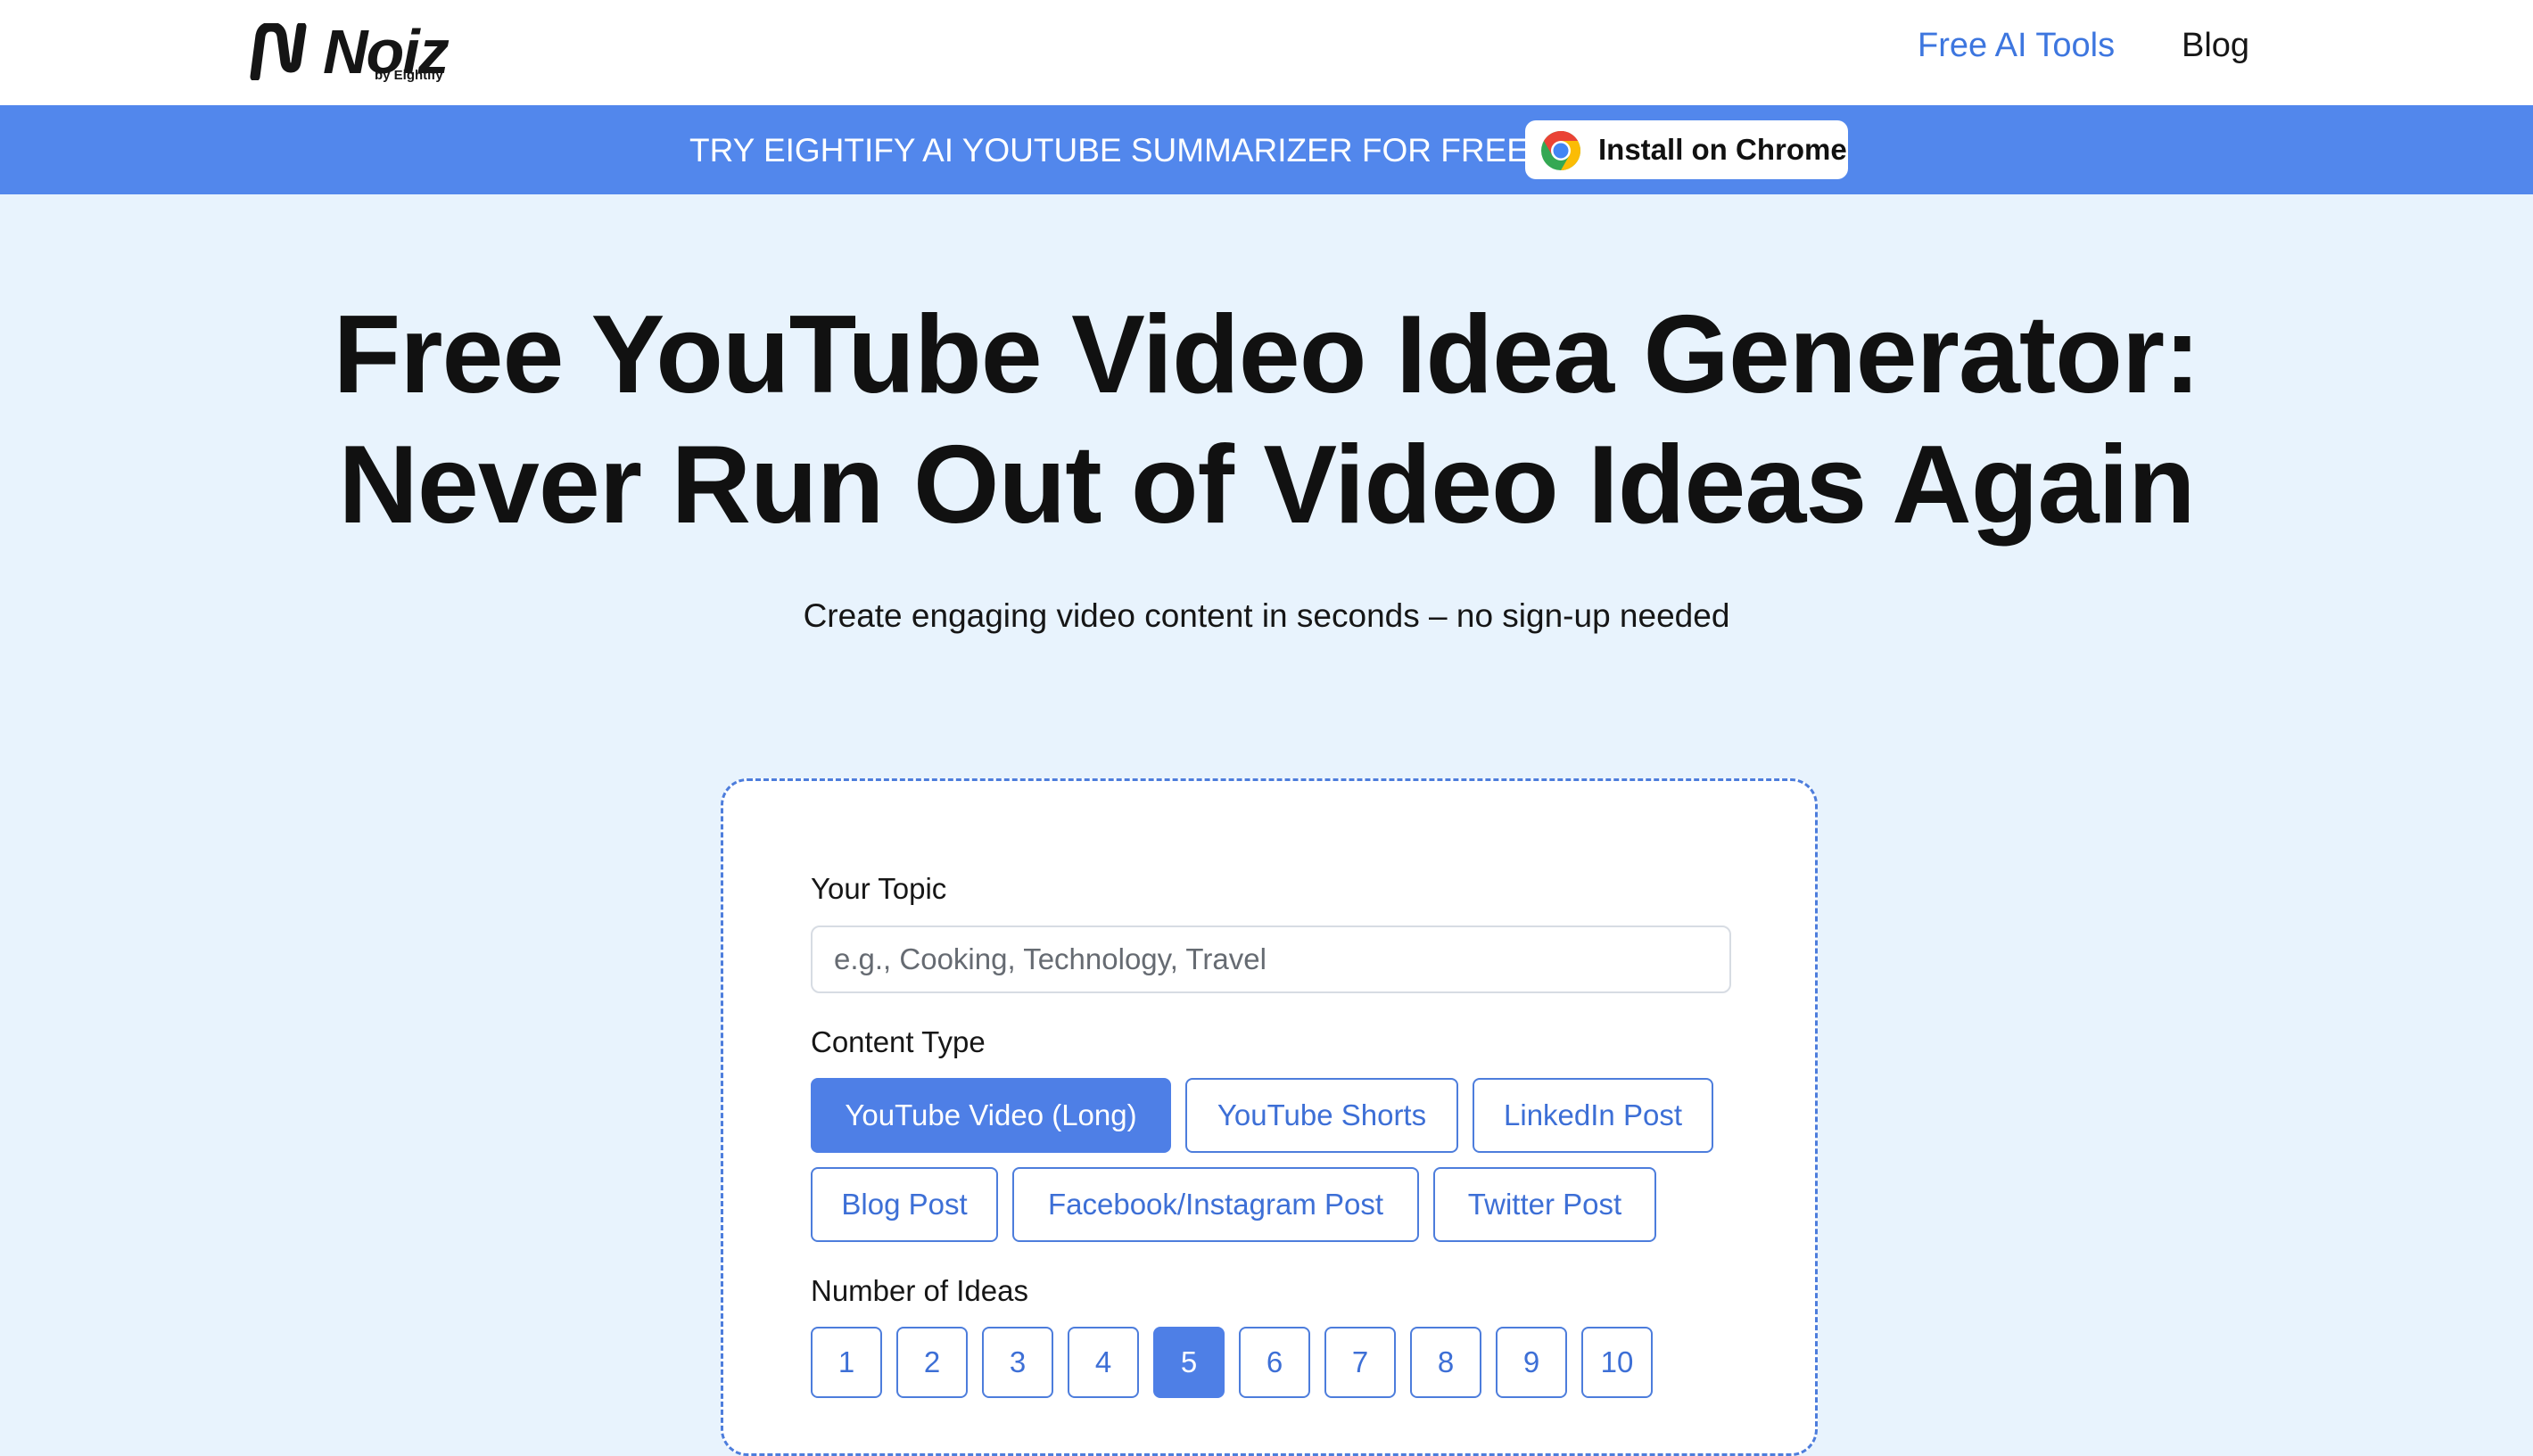 The width and height of the screenshot is (2533, 1456). Describe the element at coordinates (1103, 1363) in the screenshot. I see `idea-count-4: 4` at that location.